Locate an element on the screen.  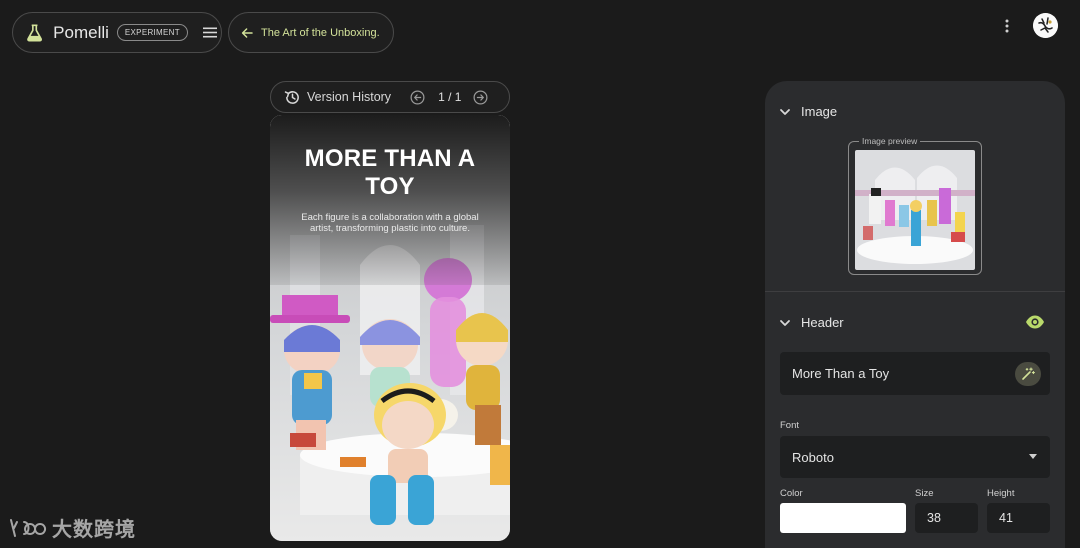
header-text-input is located at coordinates (897, 373).